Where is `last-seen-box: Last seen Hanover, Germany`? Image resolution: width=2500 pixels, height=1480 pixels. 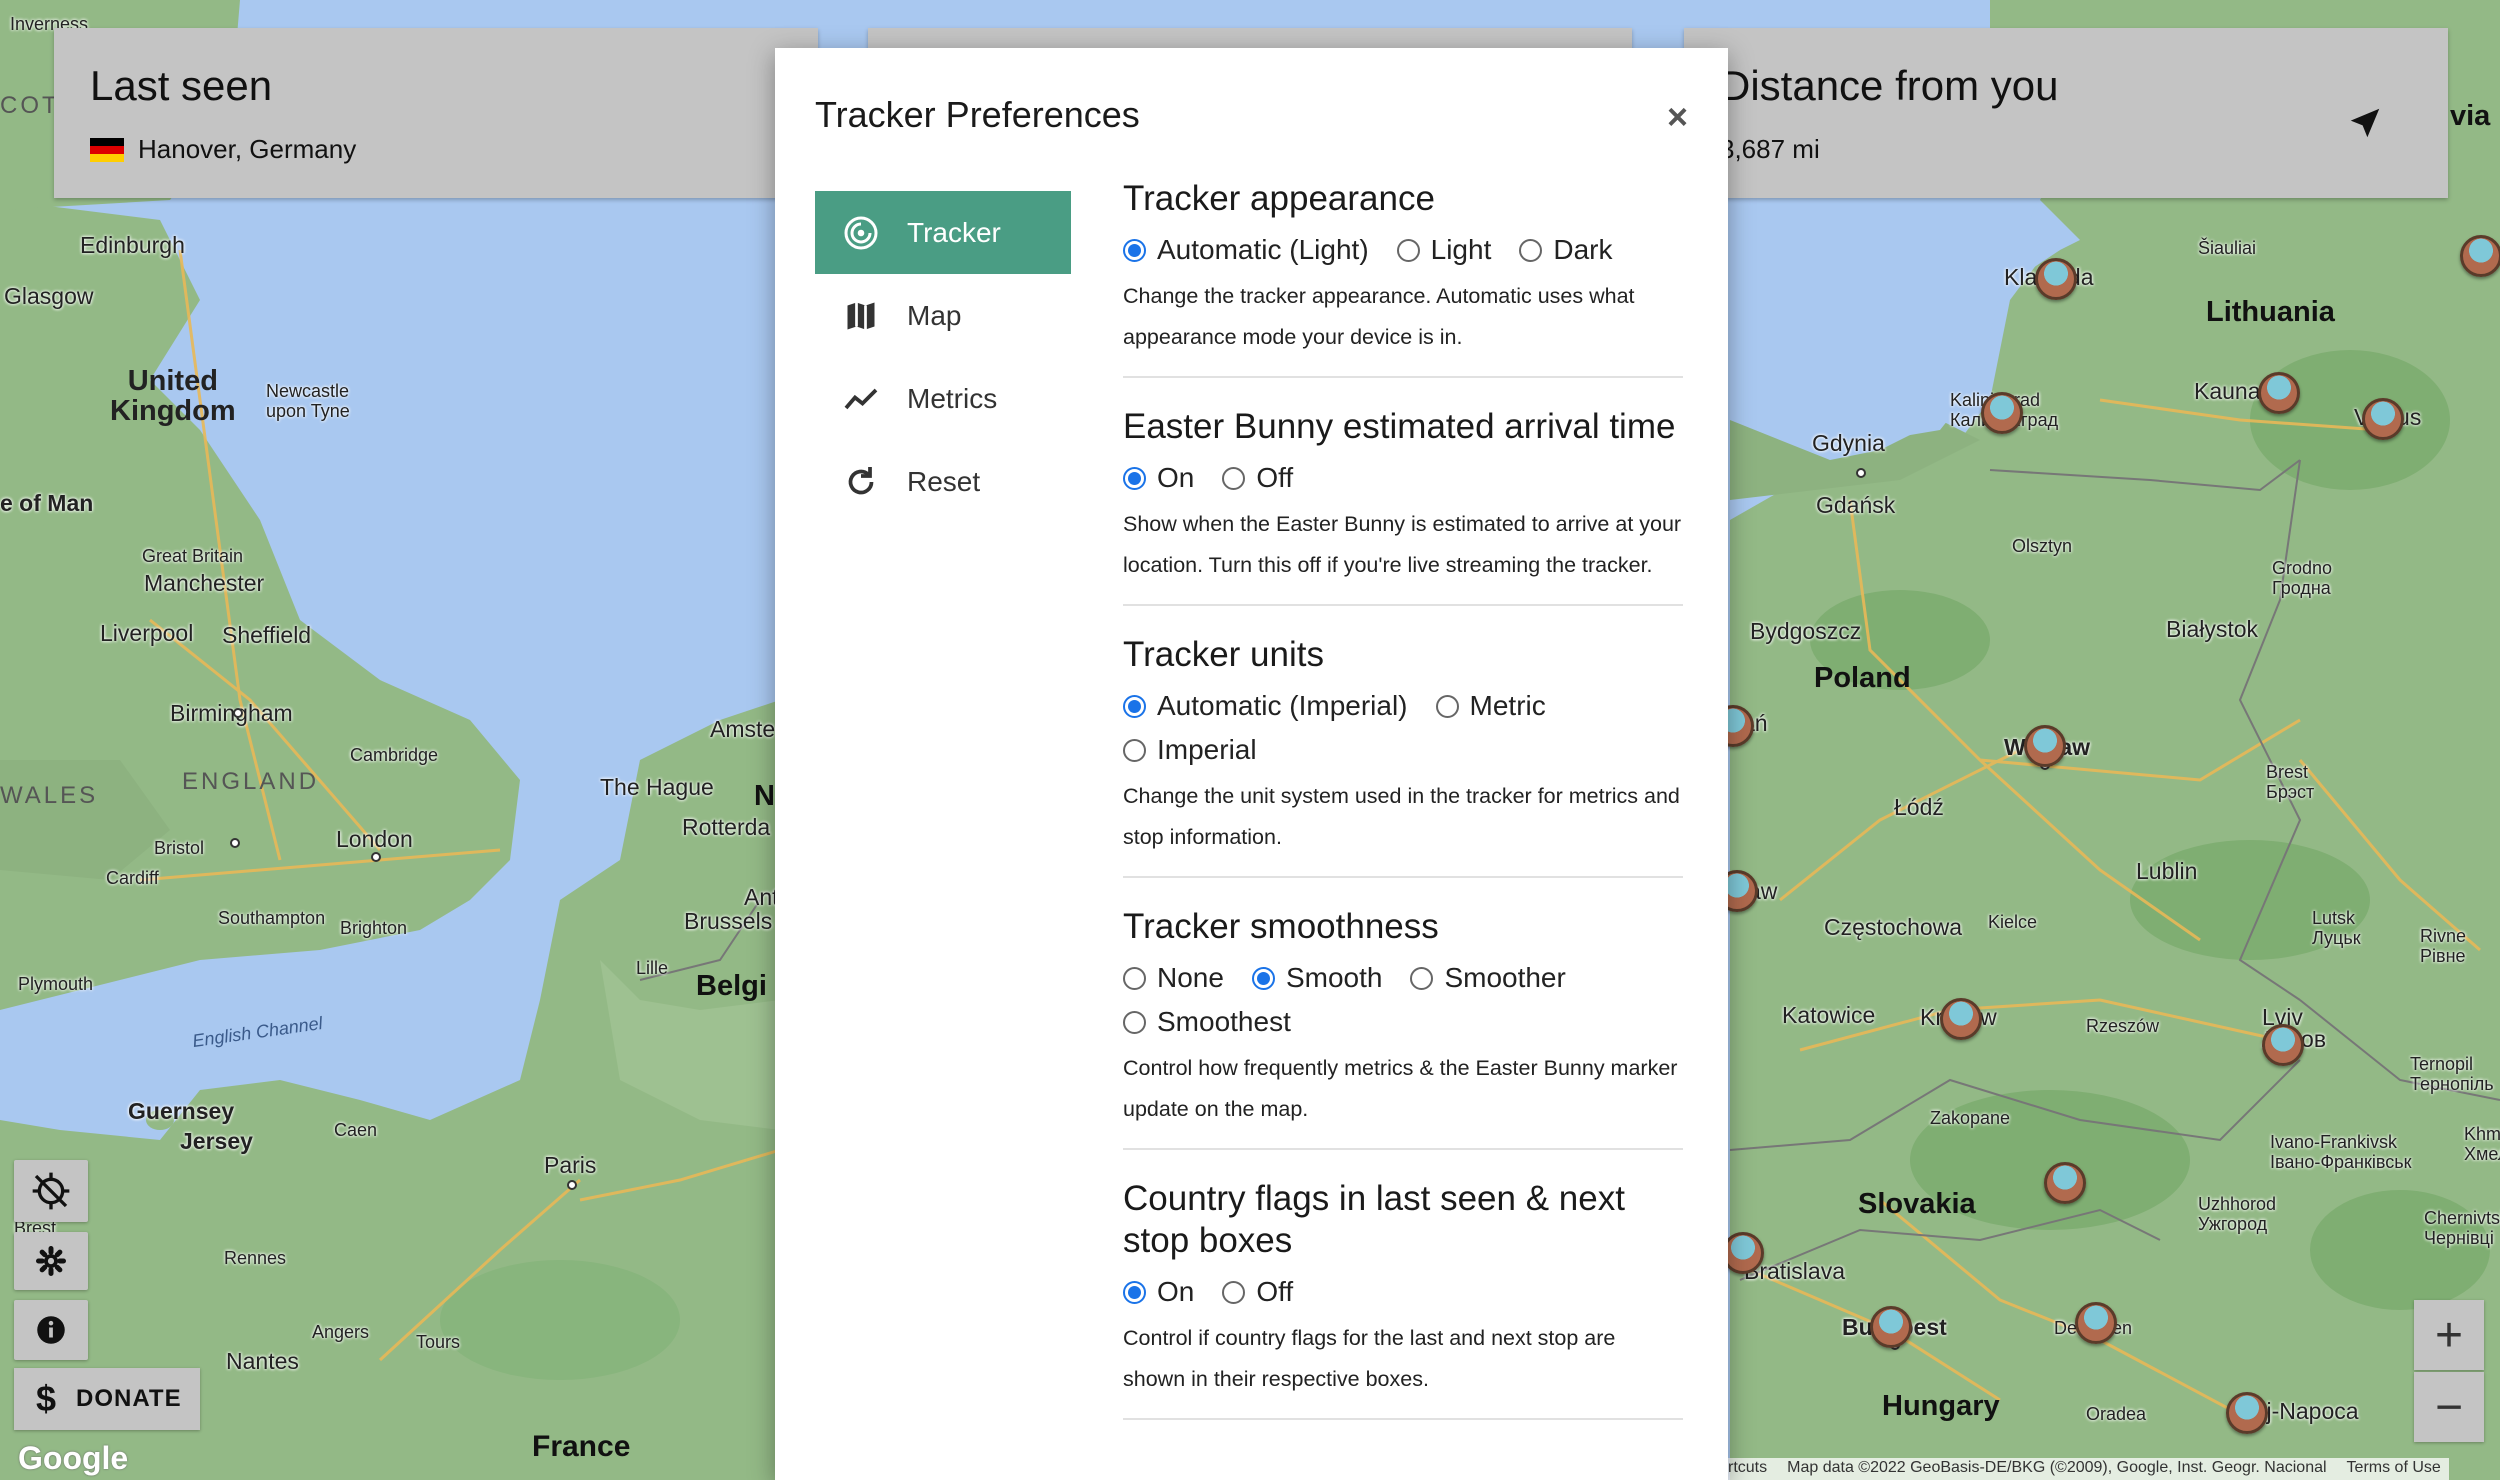 last-seen-box: Last seen Hanover, Germany is located at coordinates (436, 113).